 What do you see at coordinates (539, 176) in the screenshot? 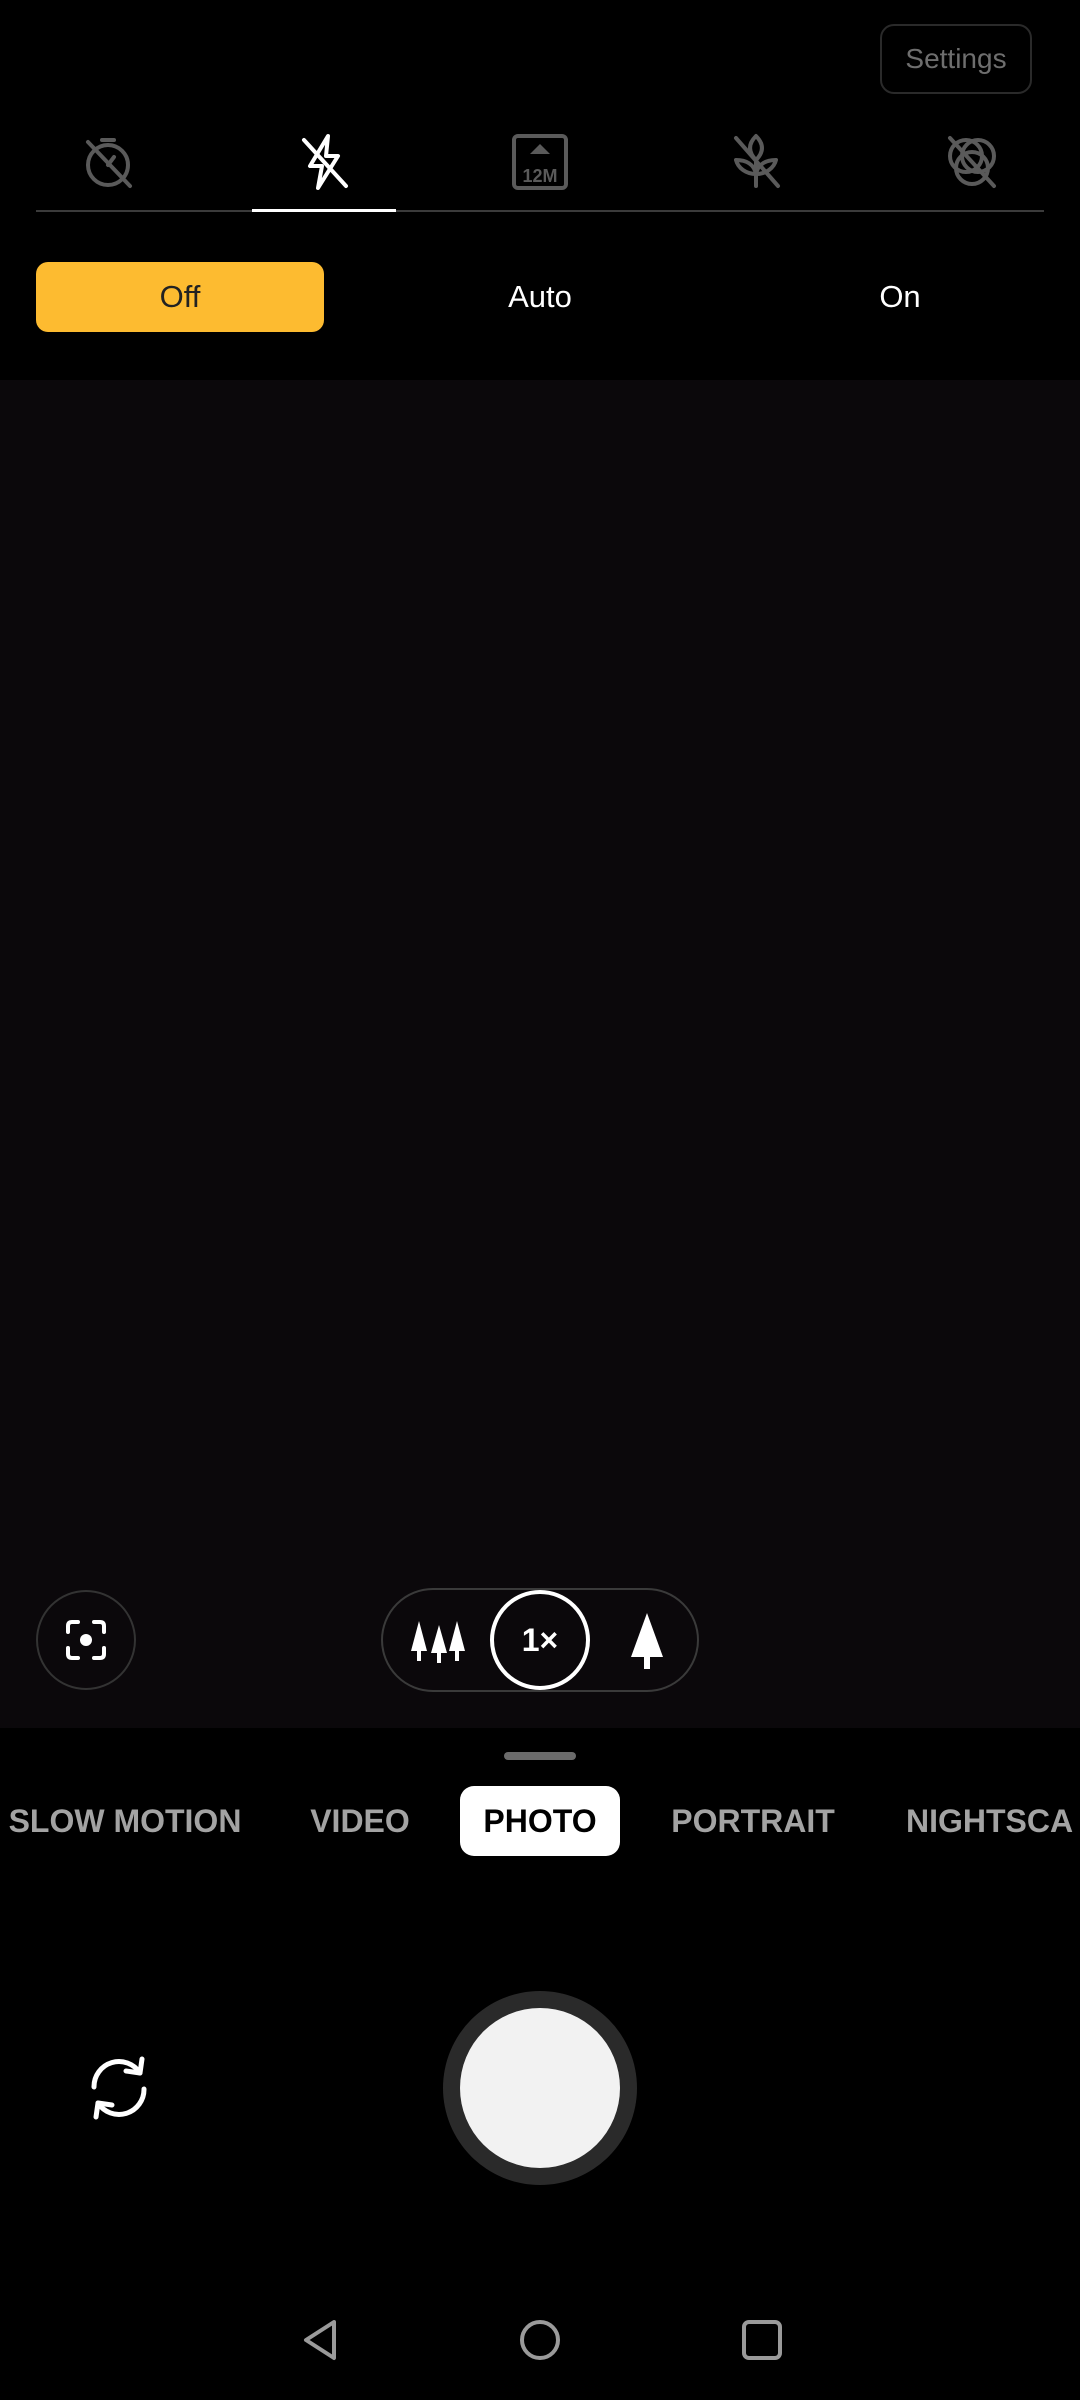
I see `resolution-label: 12M` at bounding box center [539, 176].